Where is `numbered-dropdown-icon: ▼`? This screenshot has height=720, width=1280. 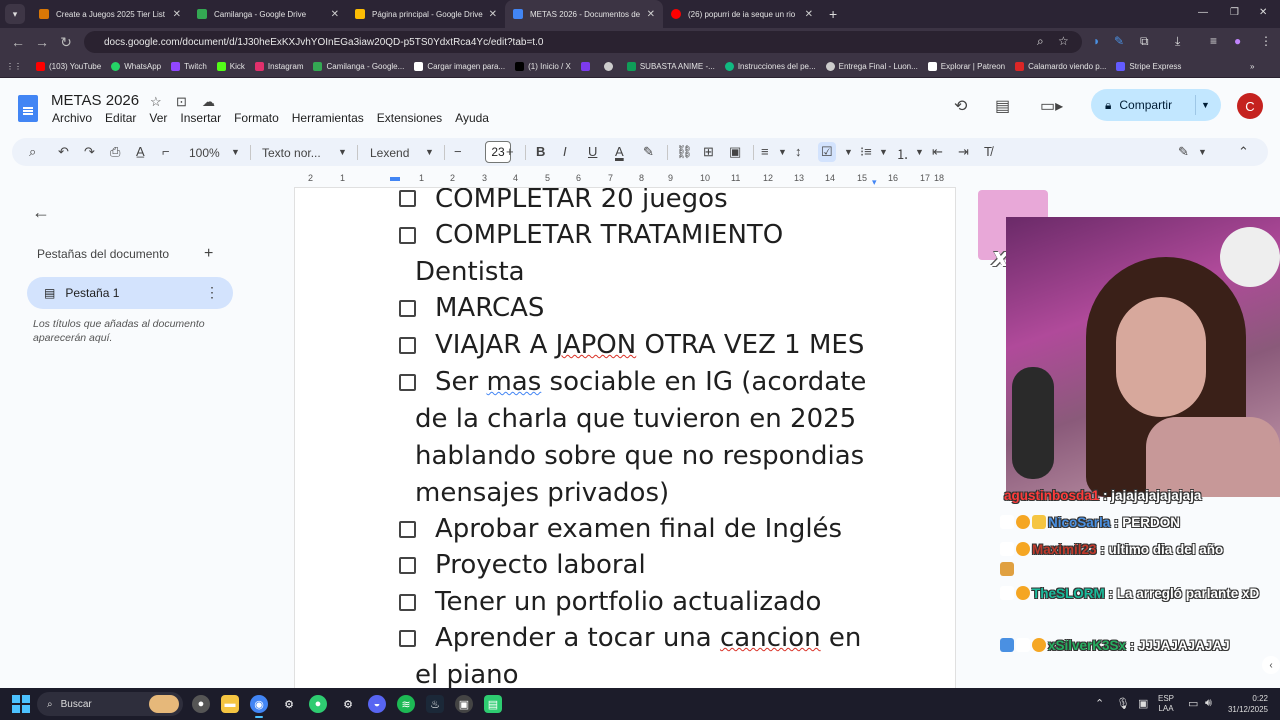
numbered-dropdown-icon: ▼ is located at coordinates (919, 152).